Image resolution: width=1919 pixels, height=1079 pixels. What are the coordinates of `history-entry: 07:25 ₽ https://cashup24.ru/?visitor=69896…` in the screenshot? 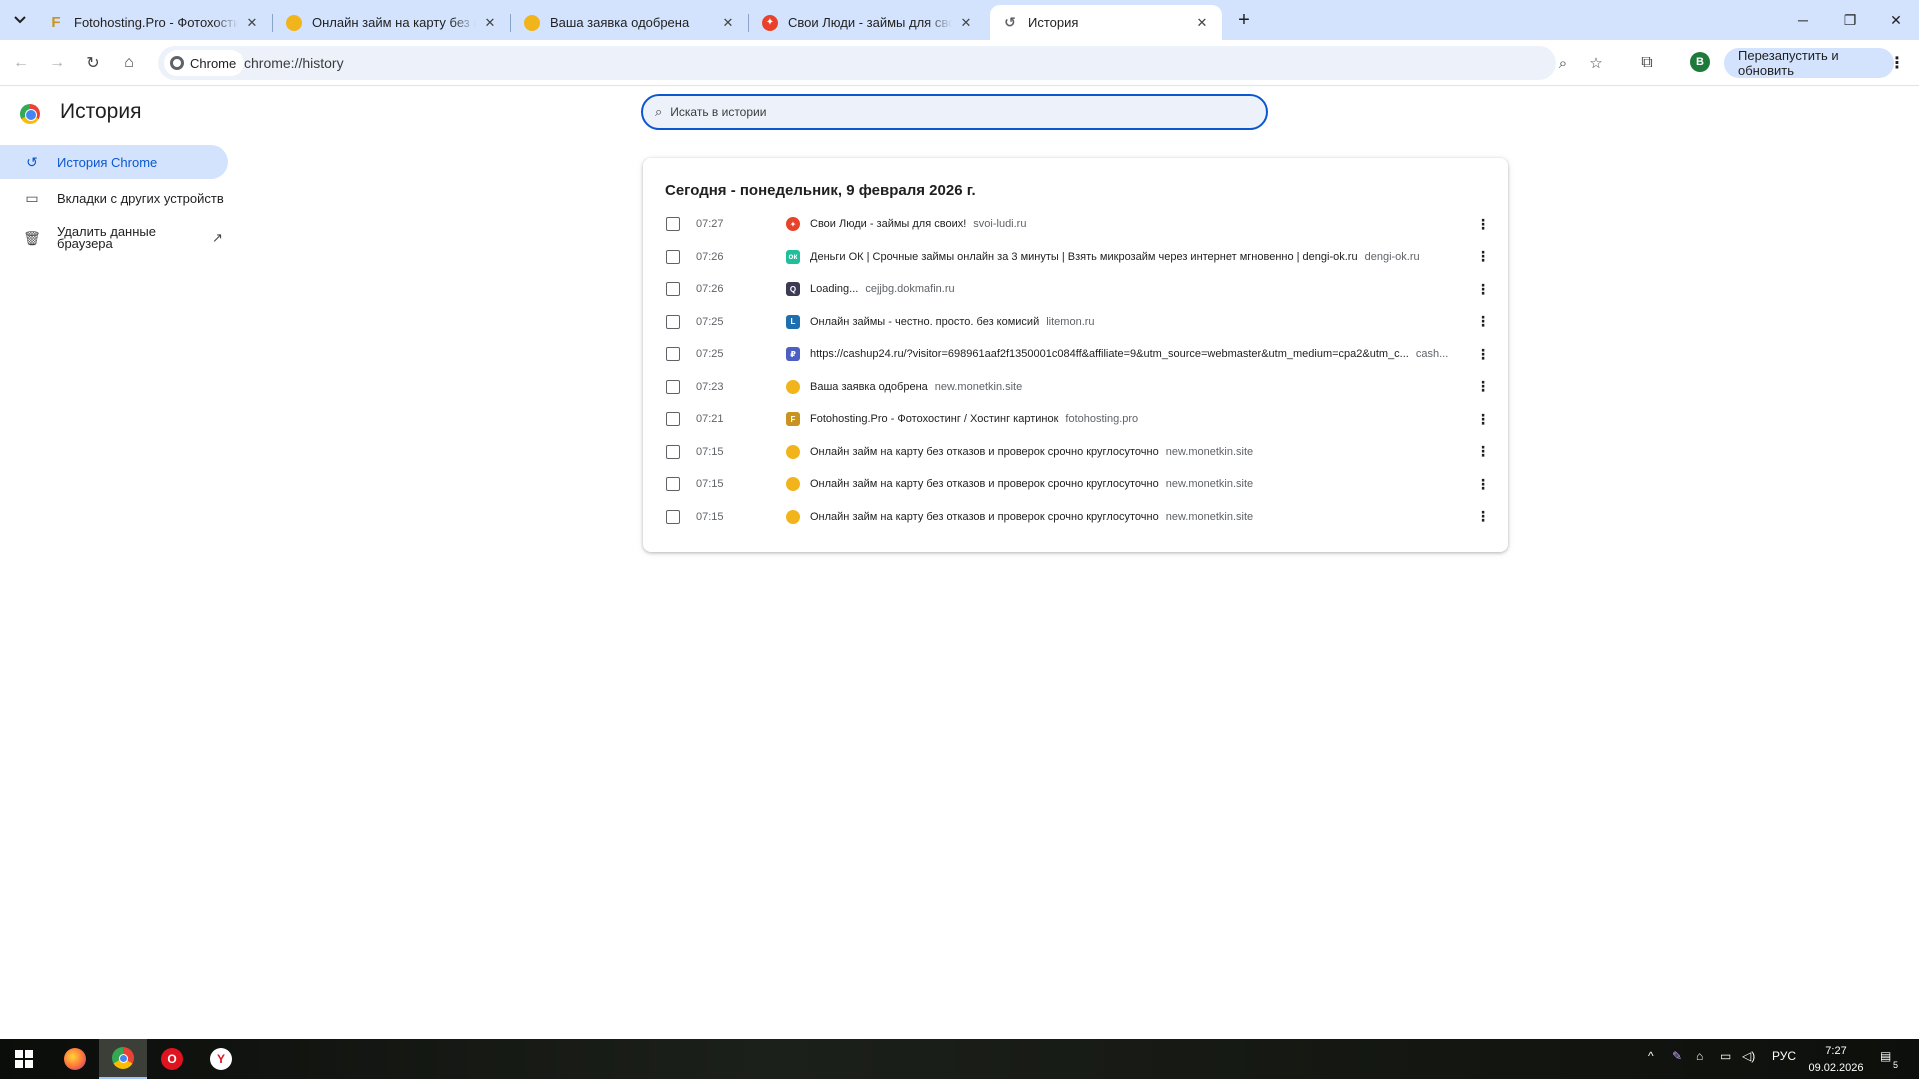 It's located at (1075, 354).